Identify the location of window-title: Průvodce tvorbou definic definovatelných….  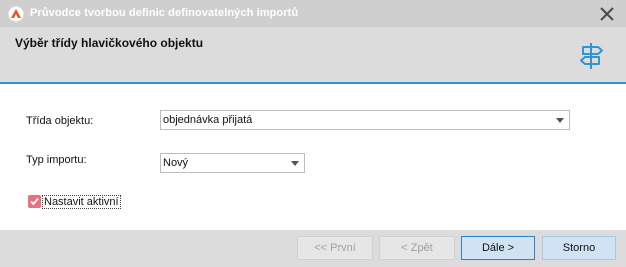
(164, 13).